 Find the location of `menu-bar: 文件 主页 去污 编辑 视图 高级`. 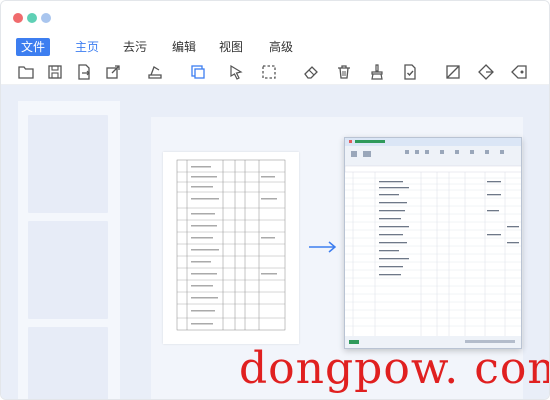

menu-bar: 文件 主页 去污 编辑 视图 高级 is located at coordinates (275, 47).